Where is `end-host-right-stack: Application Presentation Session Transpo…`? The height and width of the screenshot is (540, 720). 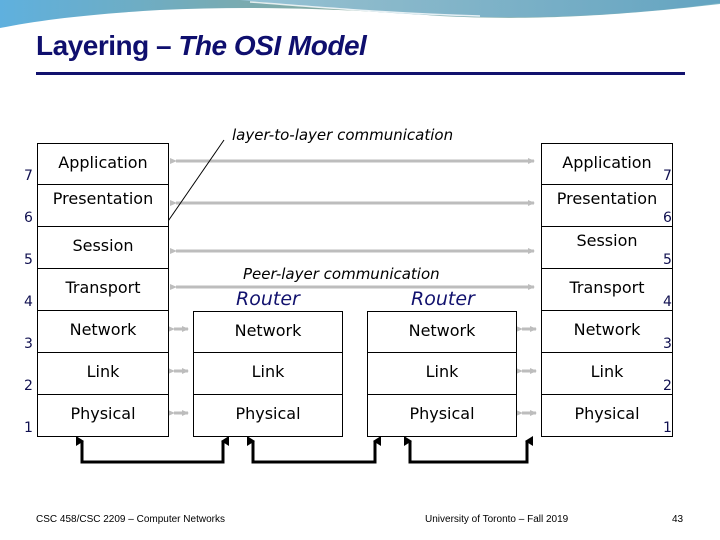
end-host-right-stack: Application Presentation Session Transpo… is located at coordinates (607, 290).